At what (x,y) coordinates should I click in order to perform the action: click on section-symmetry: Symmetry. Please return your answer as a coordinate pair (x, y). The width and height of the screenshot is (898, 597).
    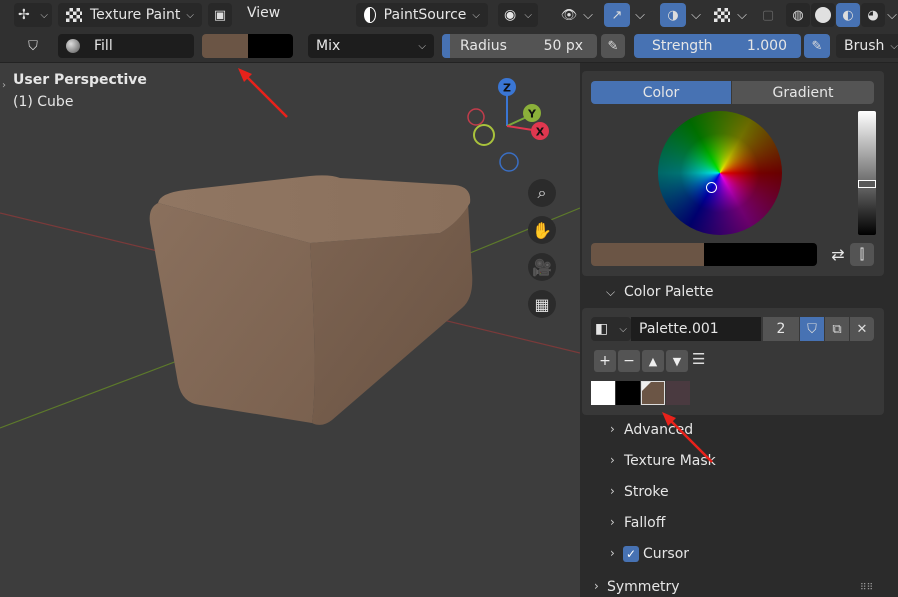
    Looking at the image, I should click on (643, 587).